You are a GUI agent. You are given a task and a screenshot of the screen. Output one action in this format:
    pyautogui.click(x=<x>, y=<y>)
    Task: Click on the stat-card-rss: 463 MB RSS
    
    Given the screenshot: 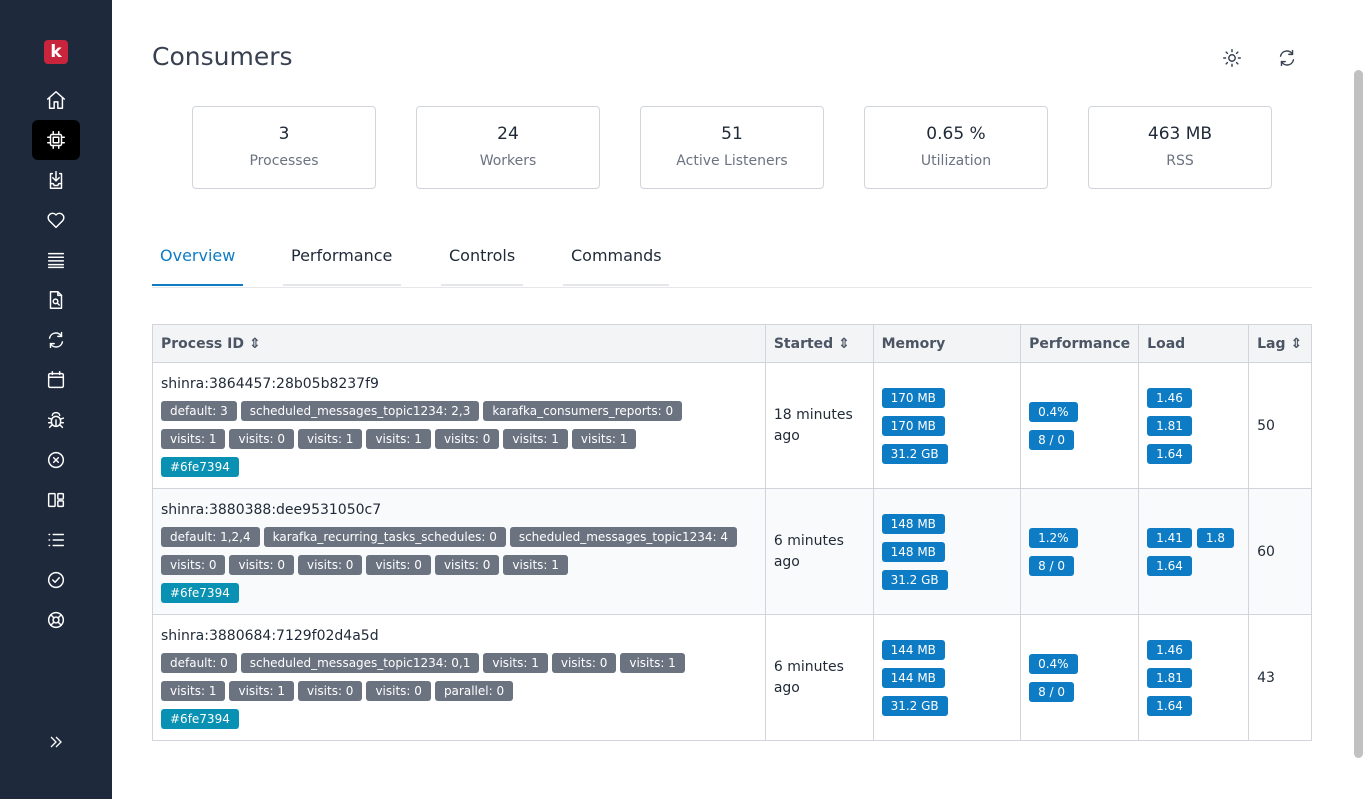 What is the action you would take?
    pyautogui.click(x=1180, y=147)
    